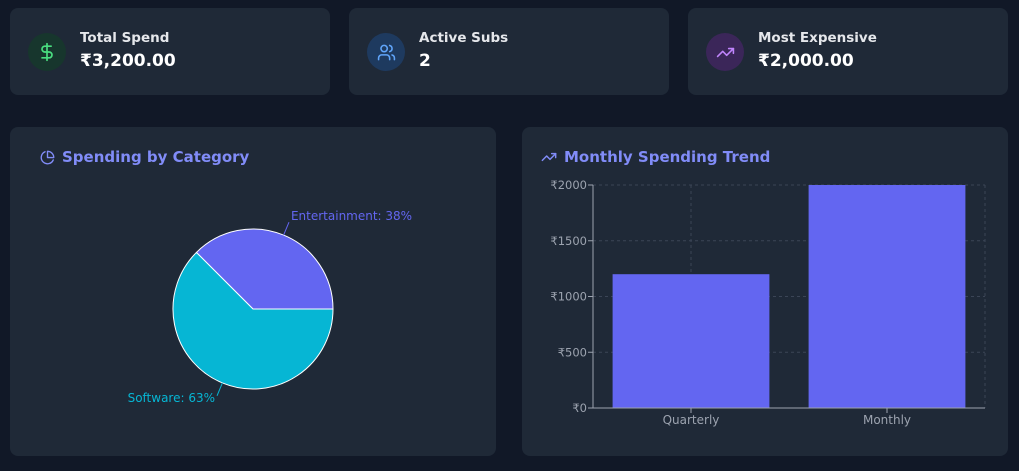 The image size is (1019, 471). What do you see at coordinates (270, 307) in the screenshot?
I see `category-pie-chart: Entertainment: 38% Software: 63%` at bounding box center [270, 307].